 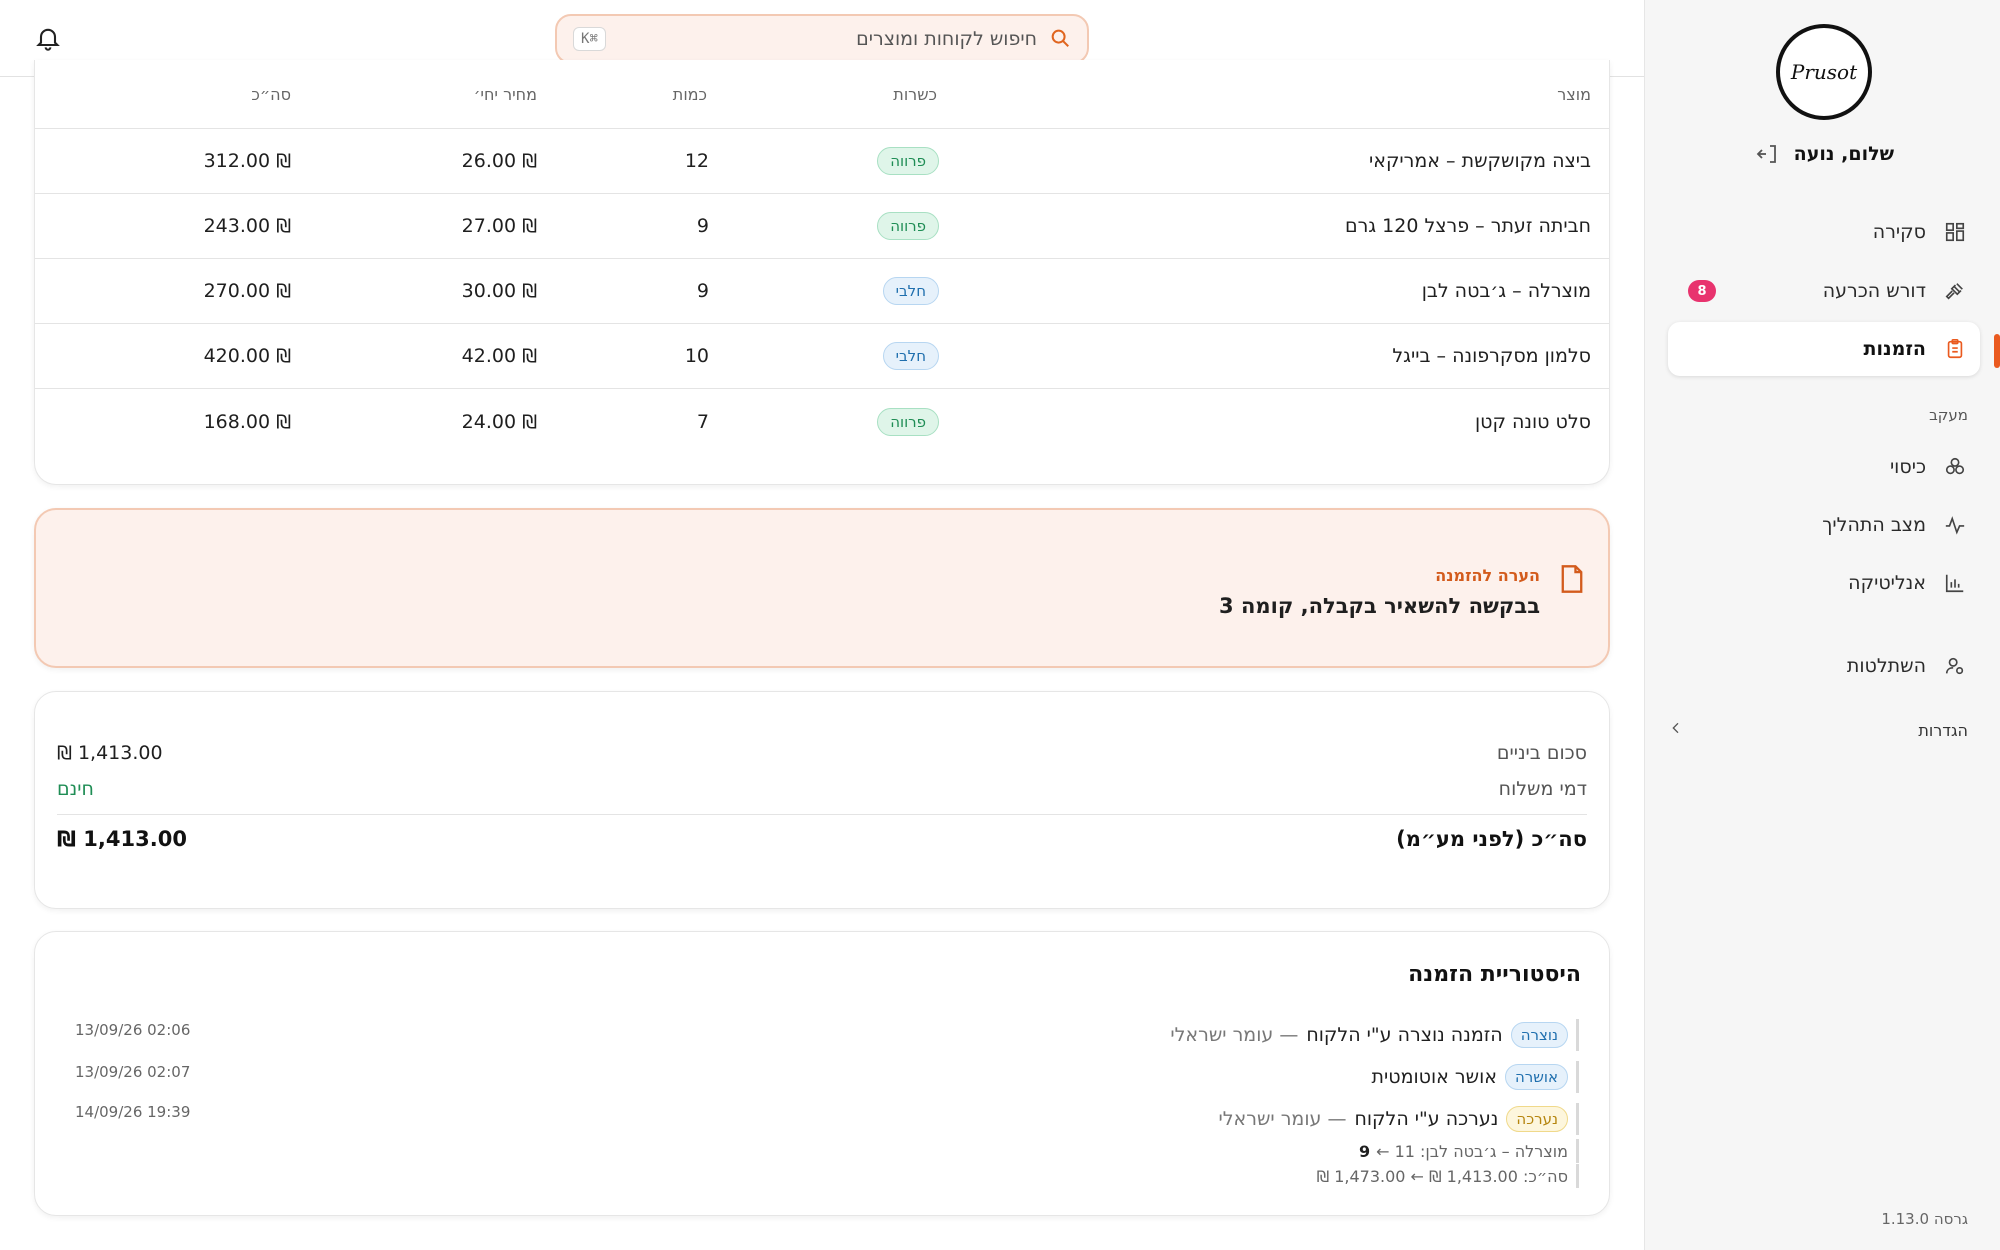 What do you see at coordinates (1702, 291) in the screenshot?
I see `pending-count-badge: 8` at bounding box center [1702, 291].